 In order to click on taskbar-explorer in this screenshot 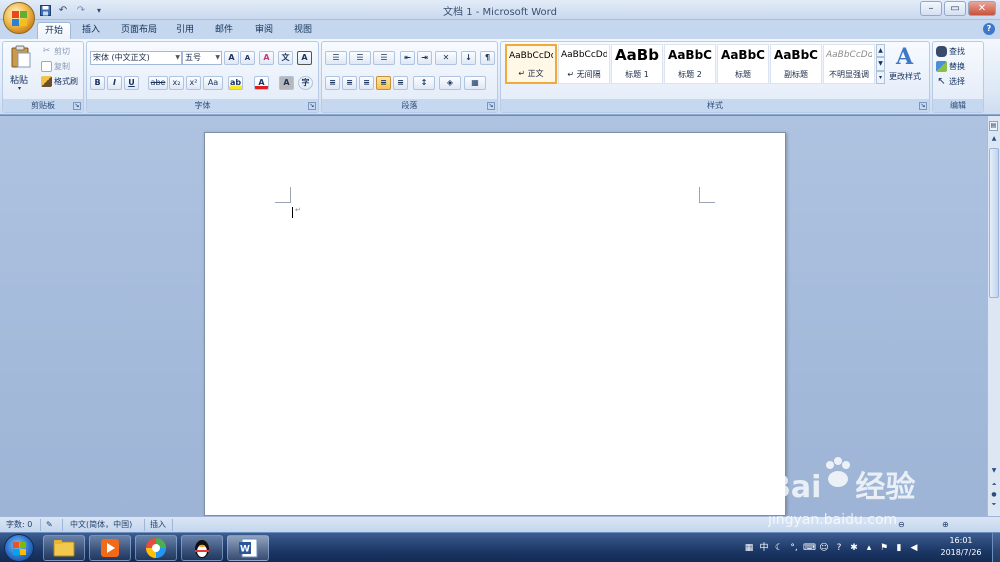, I will do `click(64, 548)`.